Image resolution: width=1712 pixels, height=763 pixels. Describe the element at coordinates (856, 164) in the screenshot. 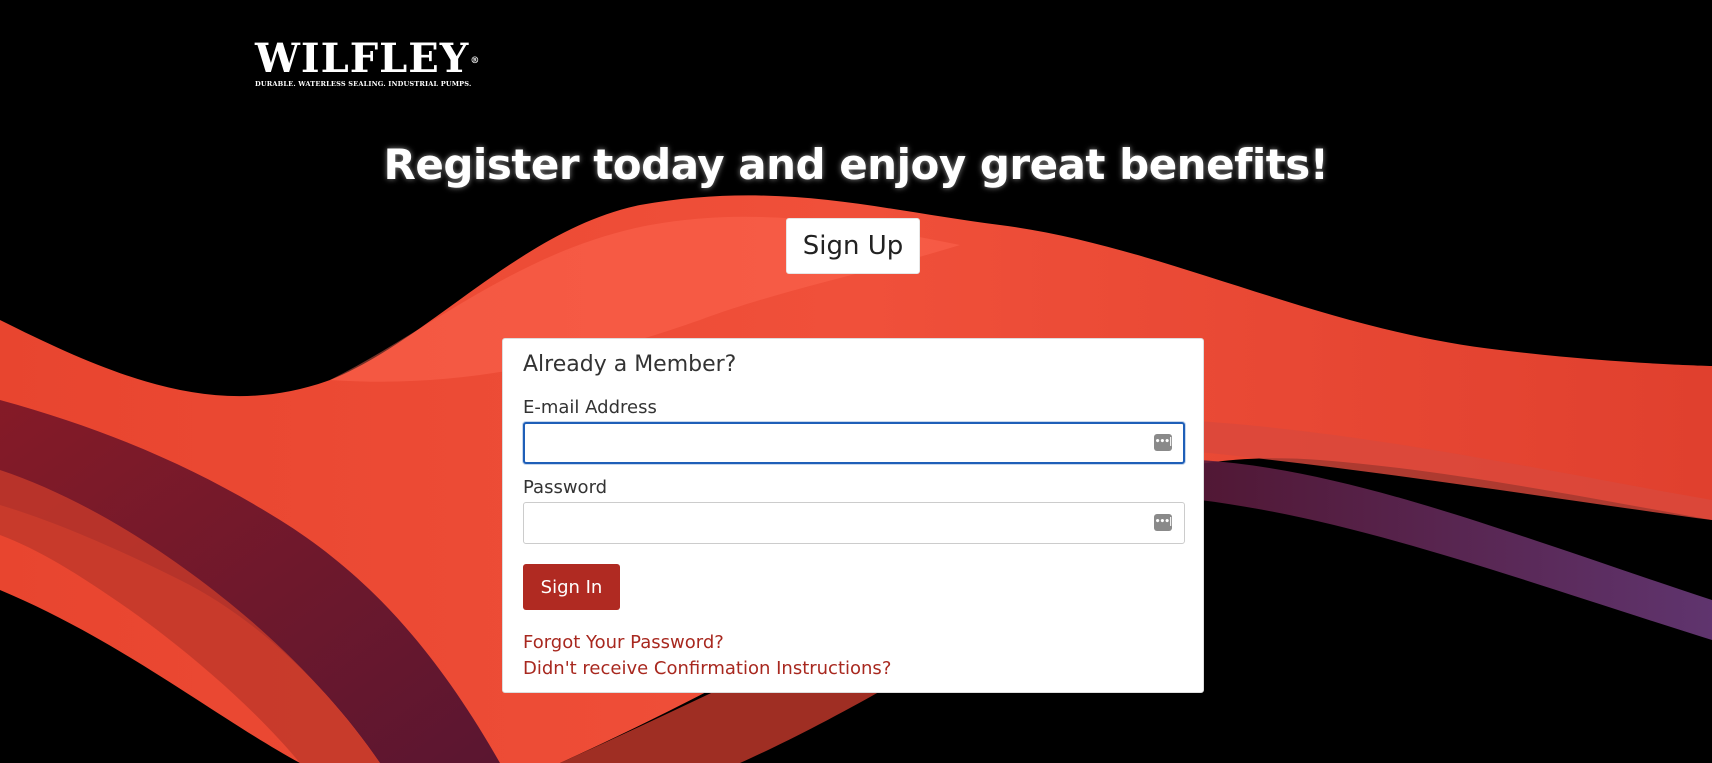

I see `register-headline: Register today and enjoy great benefits!` at that location.